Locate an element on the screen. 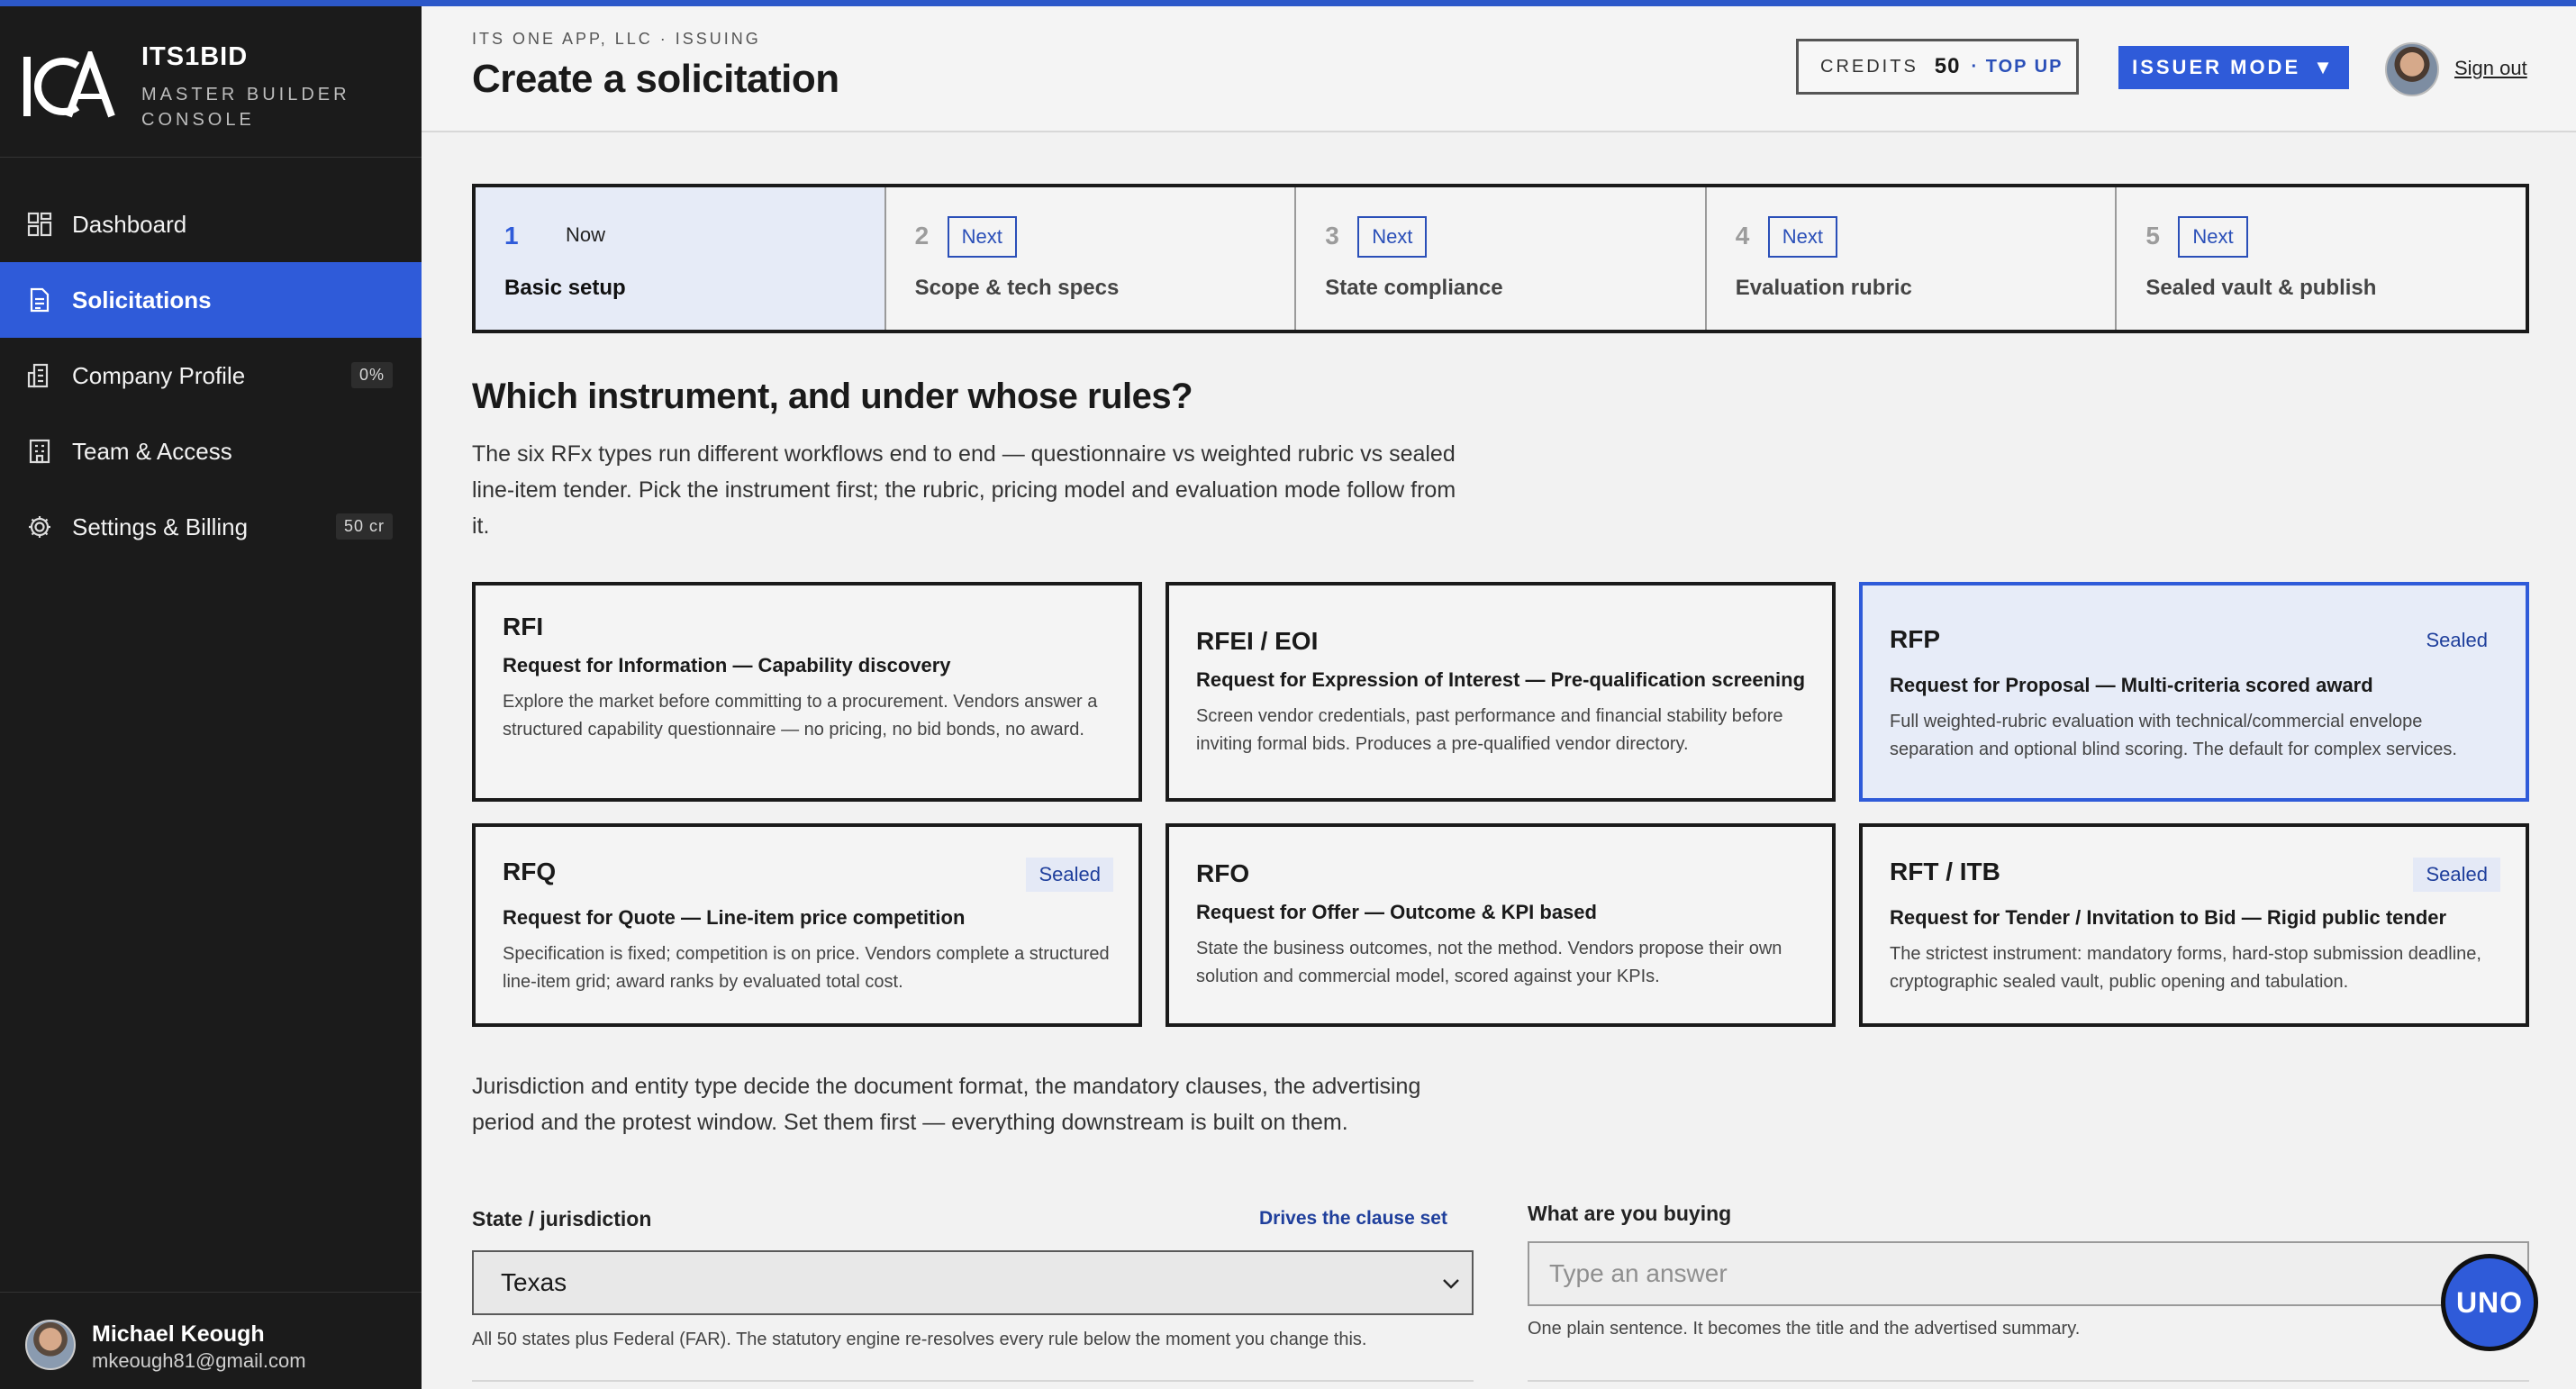  sidebar-item-label: Settings & Billing is located at coordinates (160, 527).